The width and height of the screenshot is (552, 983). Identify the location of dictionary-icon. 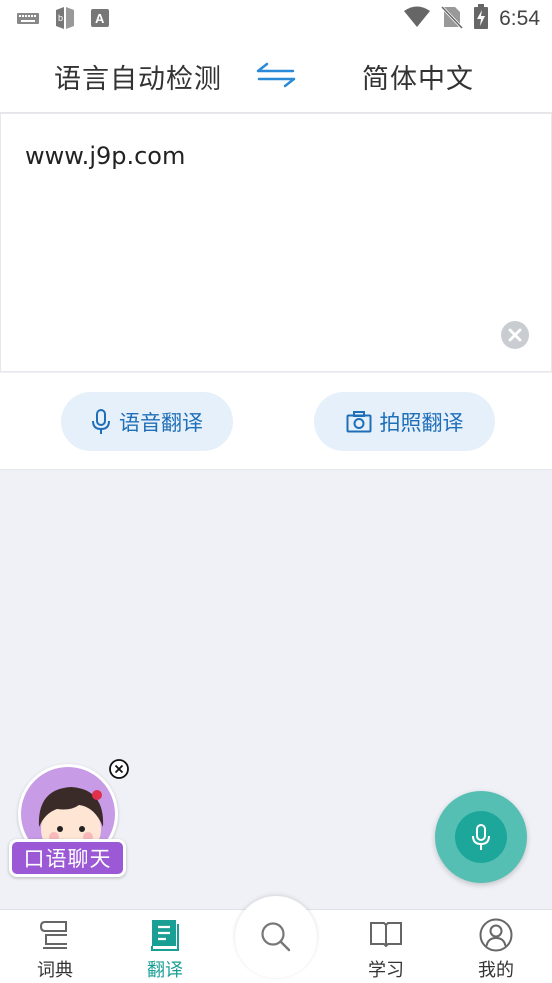
(53, 935).